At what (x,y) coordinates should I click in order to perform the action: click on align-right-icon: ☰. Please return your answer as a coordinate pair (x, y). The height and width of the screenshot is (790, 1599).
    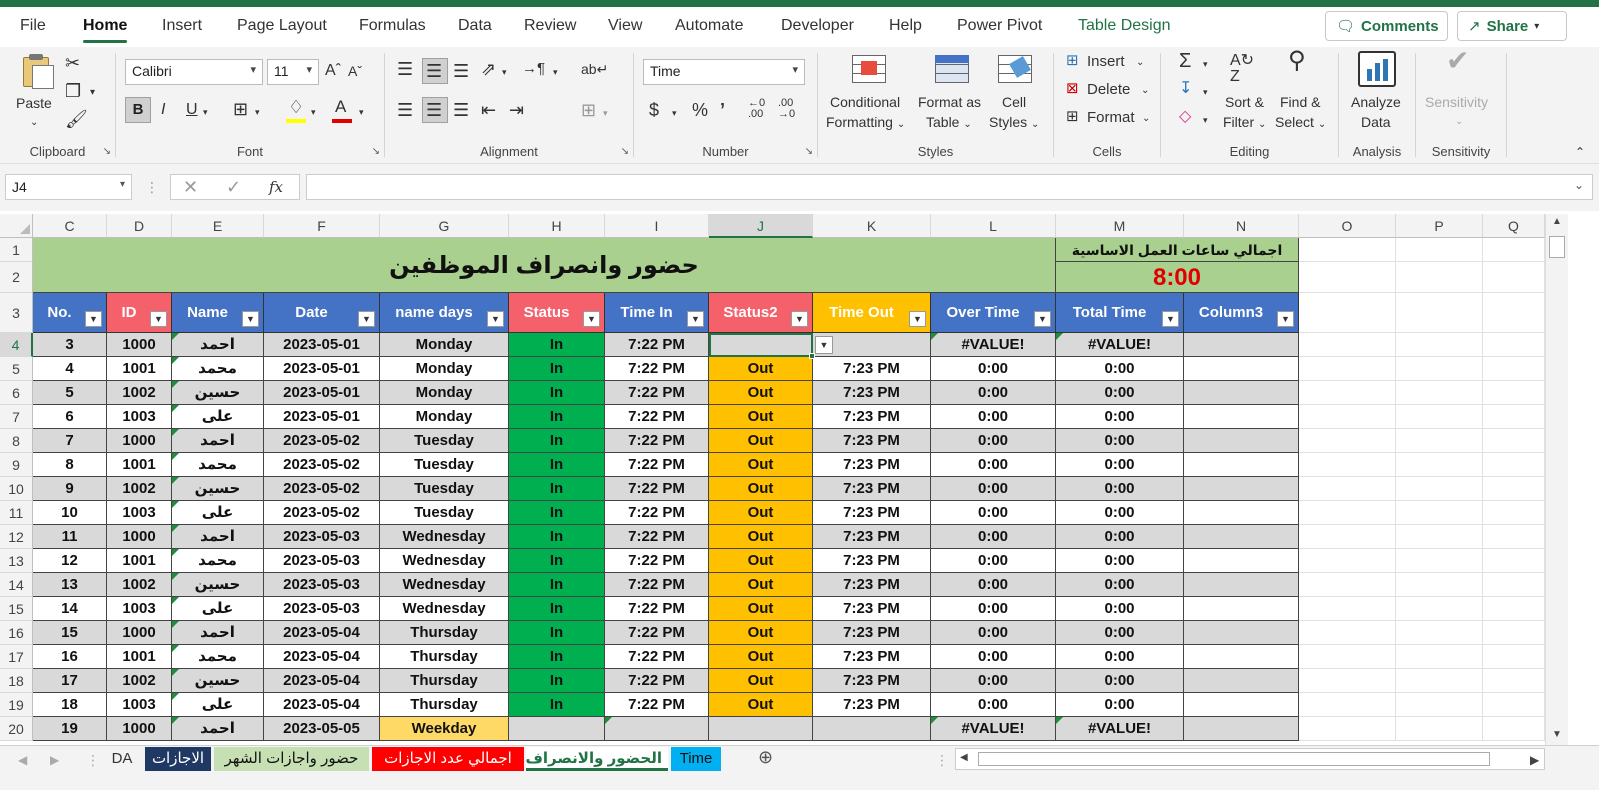
    Looking at the image, I should click on (461, 110).